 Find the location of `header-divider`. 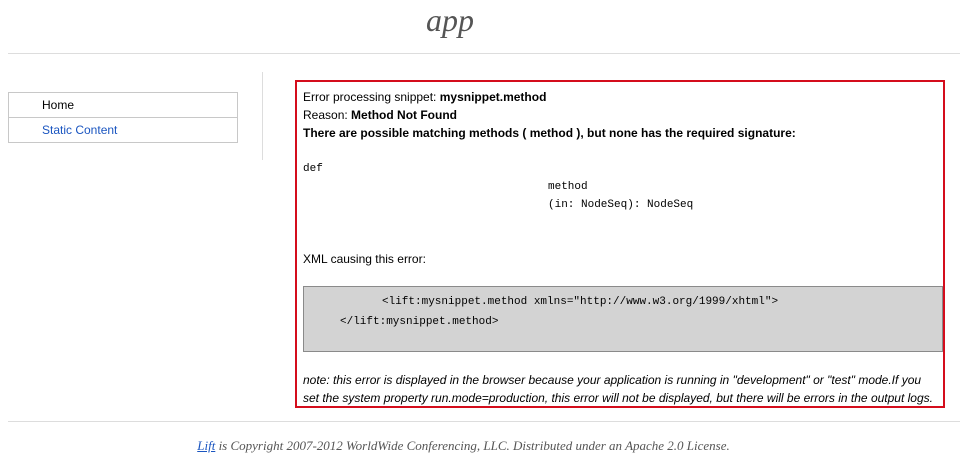

header-divider is located at coordinates (484, 53).